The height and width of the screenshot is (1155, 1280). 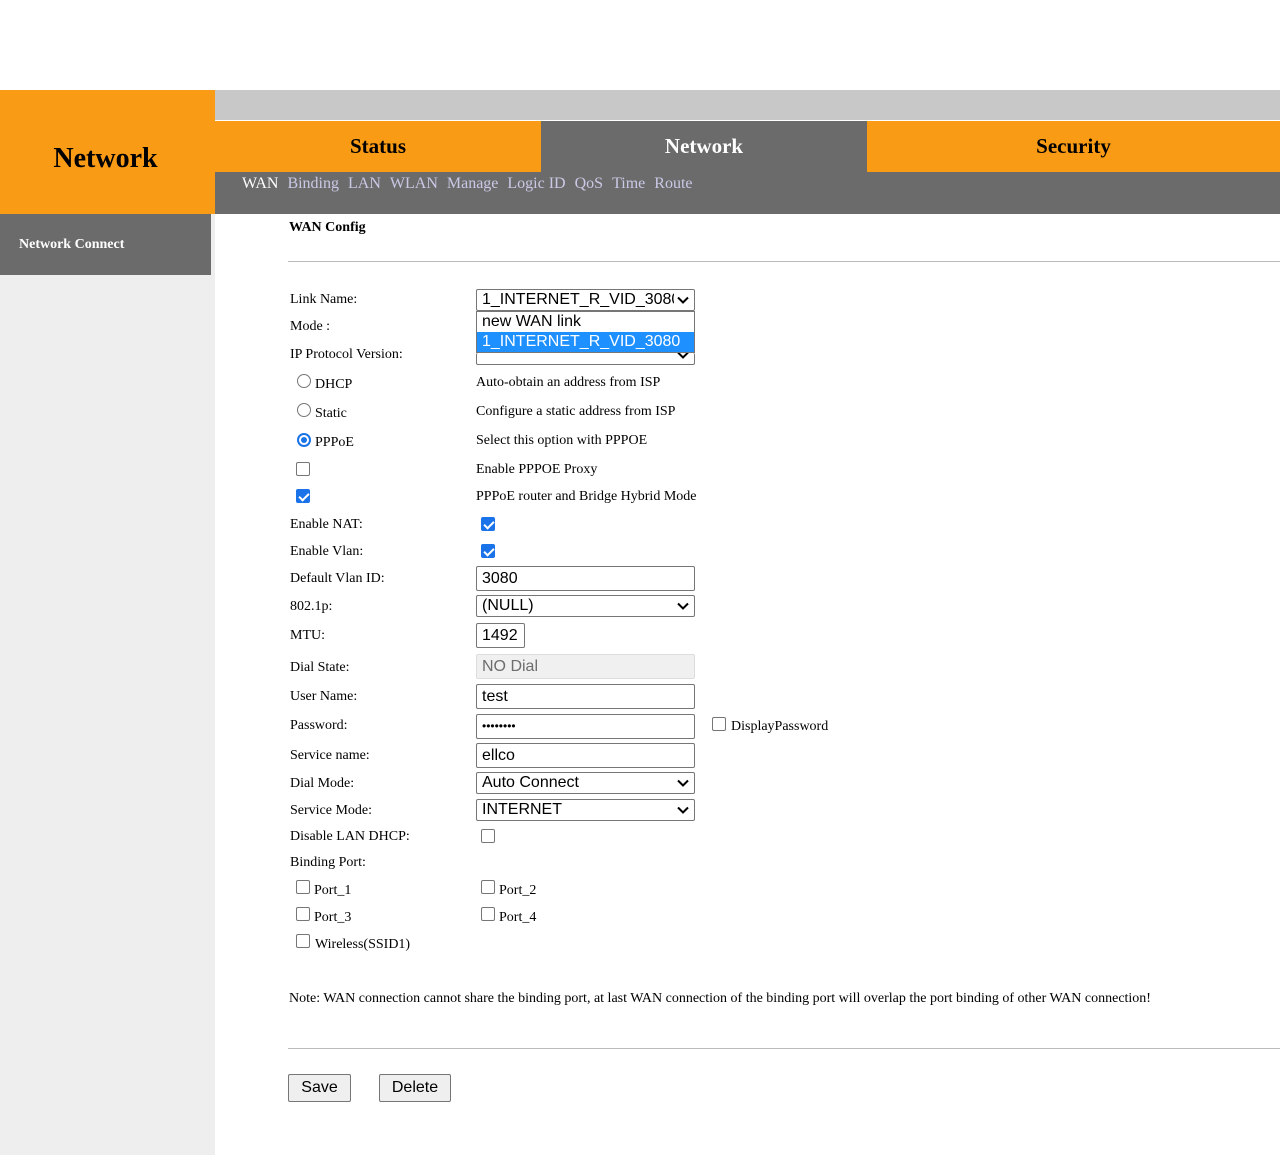 I want to click on service-mode-select: INTERNET, so click(x=585, y=810).